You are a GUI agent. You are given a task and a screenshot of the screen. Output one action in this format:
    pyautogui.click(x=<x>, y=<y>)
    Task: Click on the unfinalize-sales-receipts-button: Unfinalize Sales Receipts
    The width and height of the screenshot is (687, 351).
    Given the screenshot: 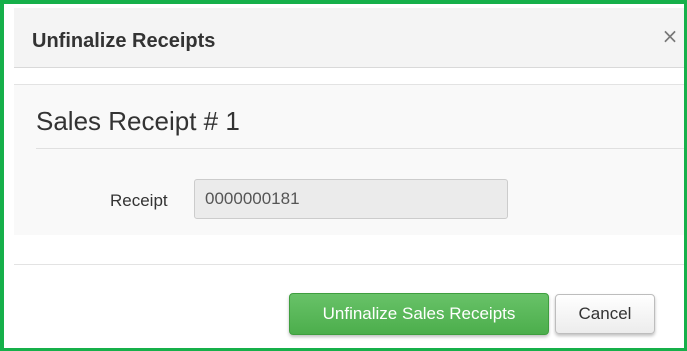 What is the action you would take?
    pyautogui.click(x=419, y=314)
    